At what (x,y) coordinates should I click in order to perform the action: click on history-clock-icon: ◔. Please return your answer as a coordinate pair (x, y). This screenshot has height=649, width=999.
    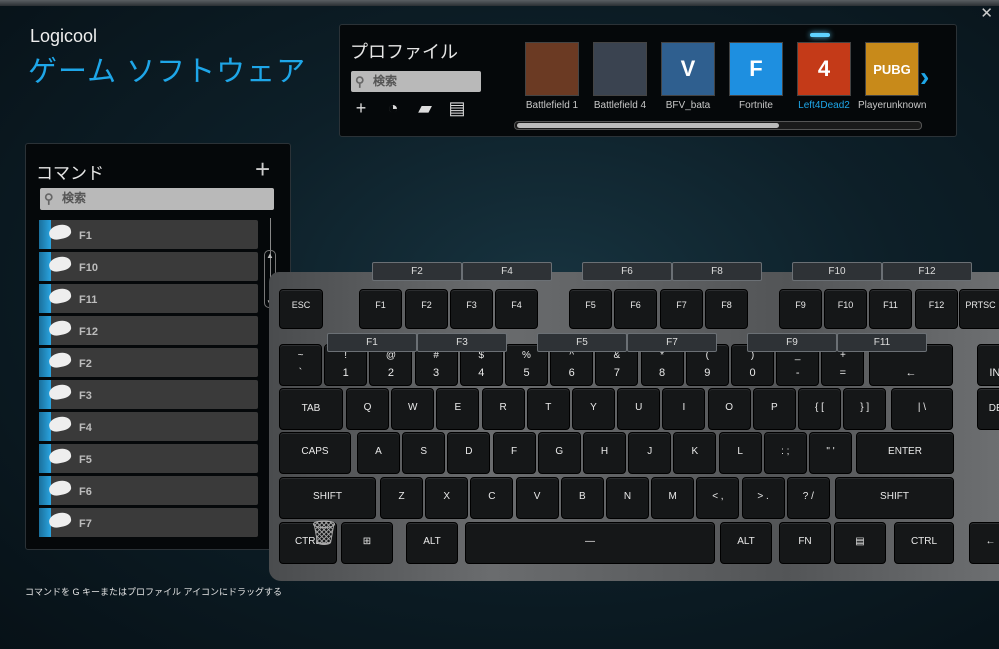
    Looking at the image, I should click on (393, 108).